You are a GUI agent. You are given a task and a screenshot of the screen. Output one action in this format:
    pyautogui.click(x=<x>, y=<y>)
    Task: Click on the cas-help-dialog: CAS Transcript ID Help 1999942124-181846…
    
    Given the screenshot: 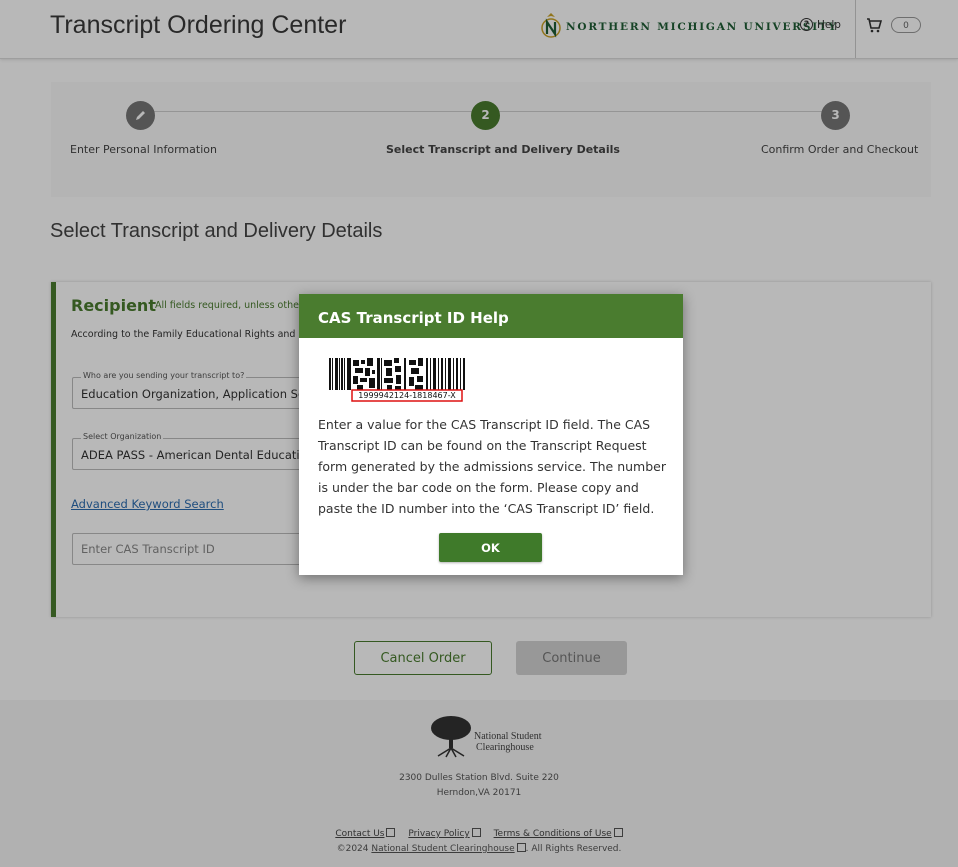 What is the action you would take?
    pyautogui.click(x=491, y=434)
    